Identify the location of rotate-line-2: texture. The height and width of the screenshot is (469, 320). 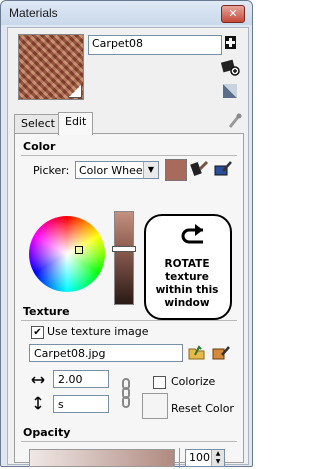
(187, 277).